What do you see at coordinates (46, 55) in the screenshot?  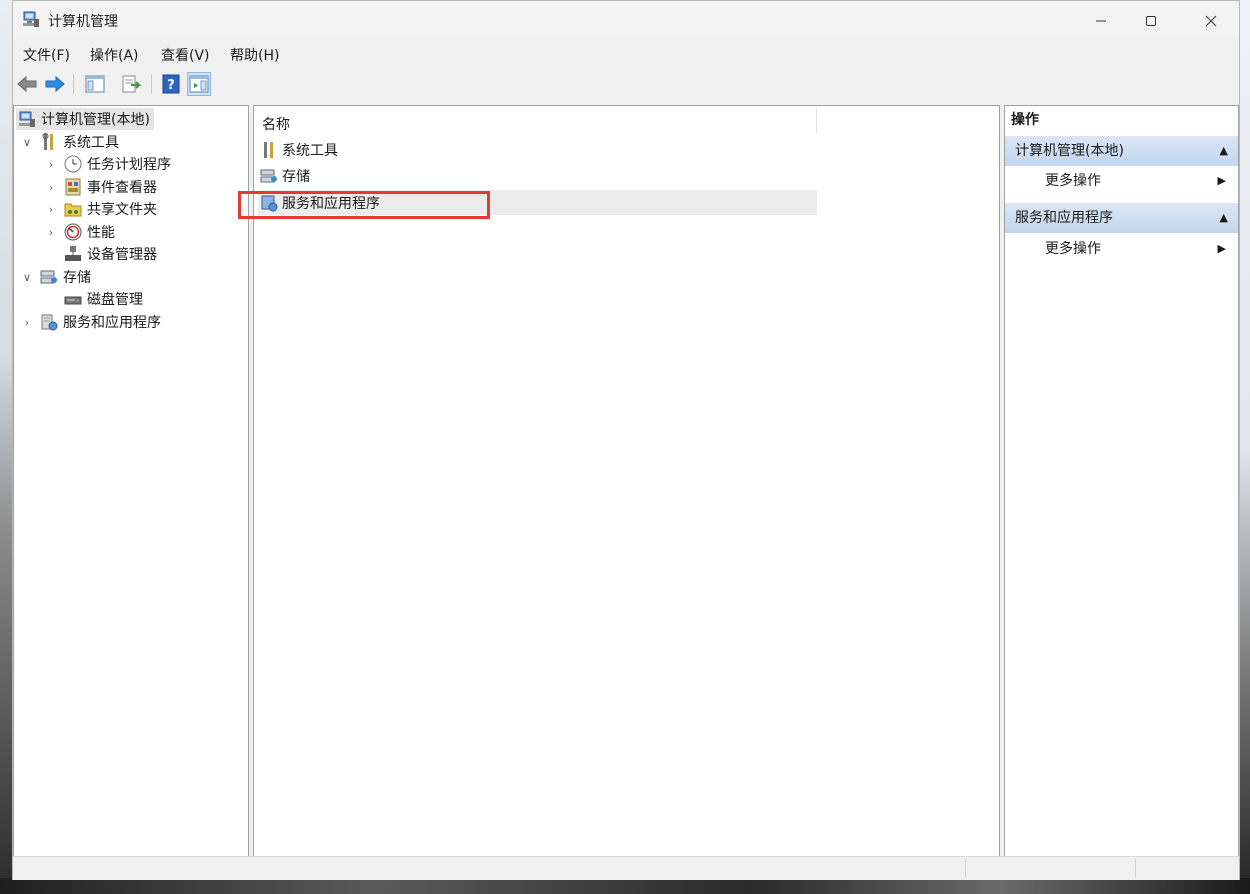 I see `menu-file: 文件(F)` at bounding box center [46, 55].